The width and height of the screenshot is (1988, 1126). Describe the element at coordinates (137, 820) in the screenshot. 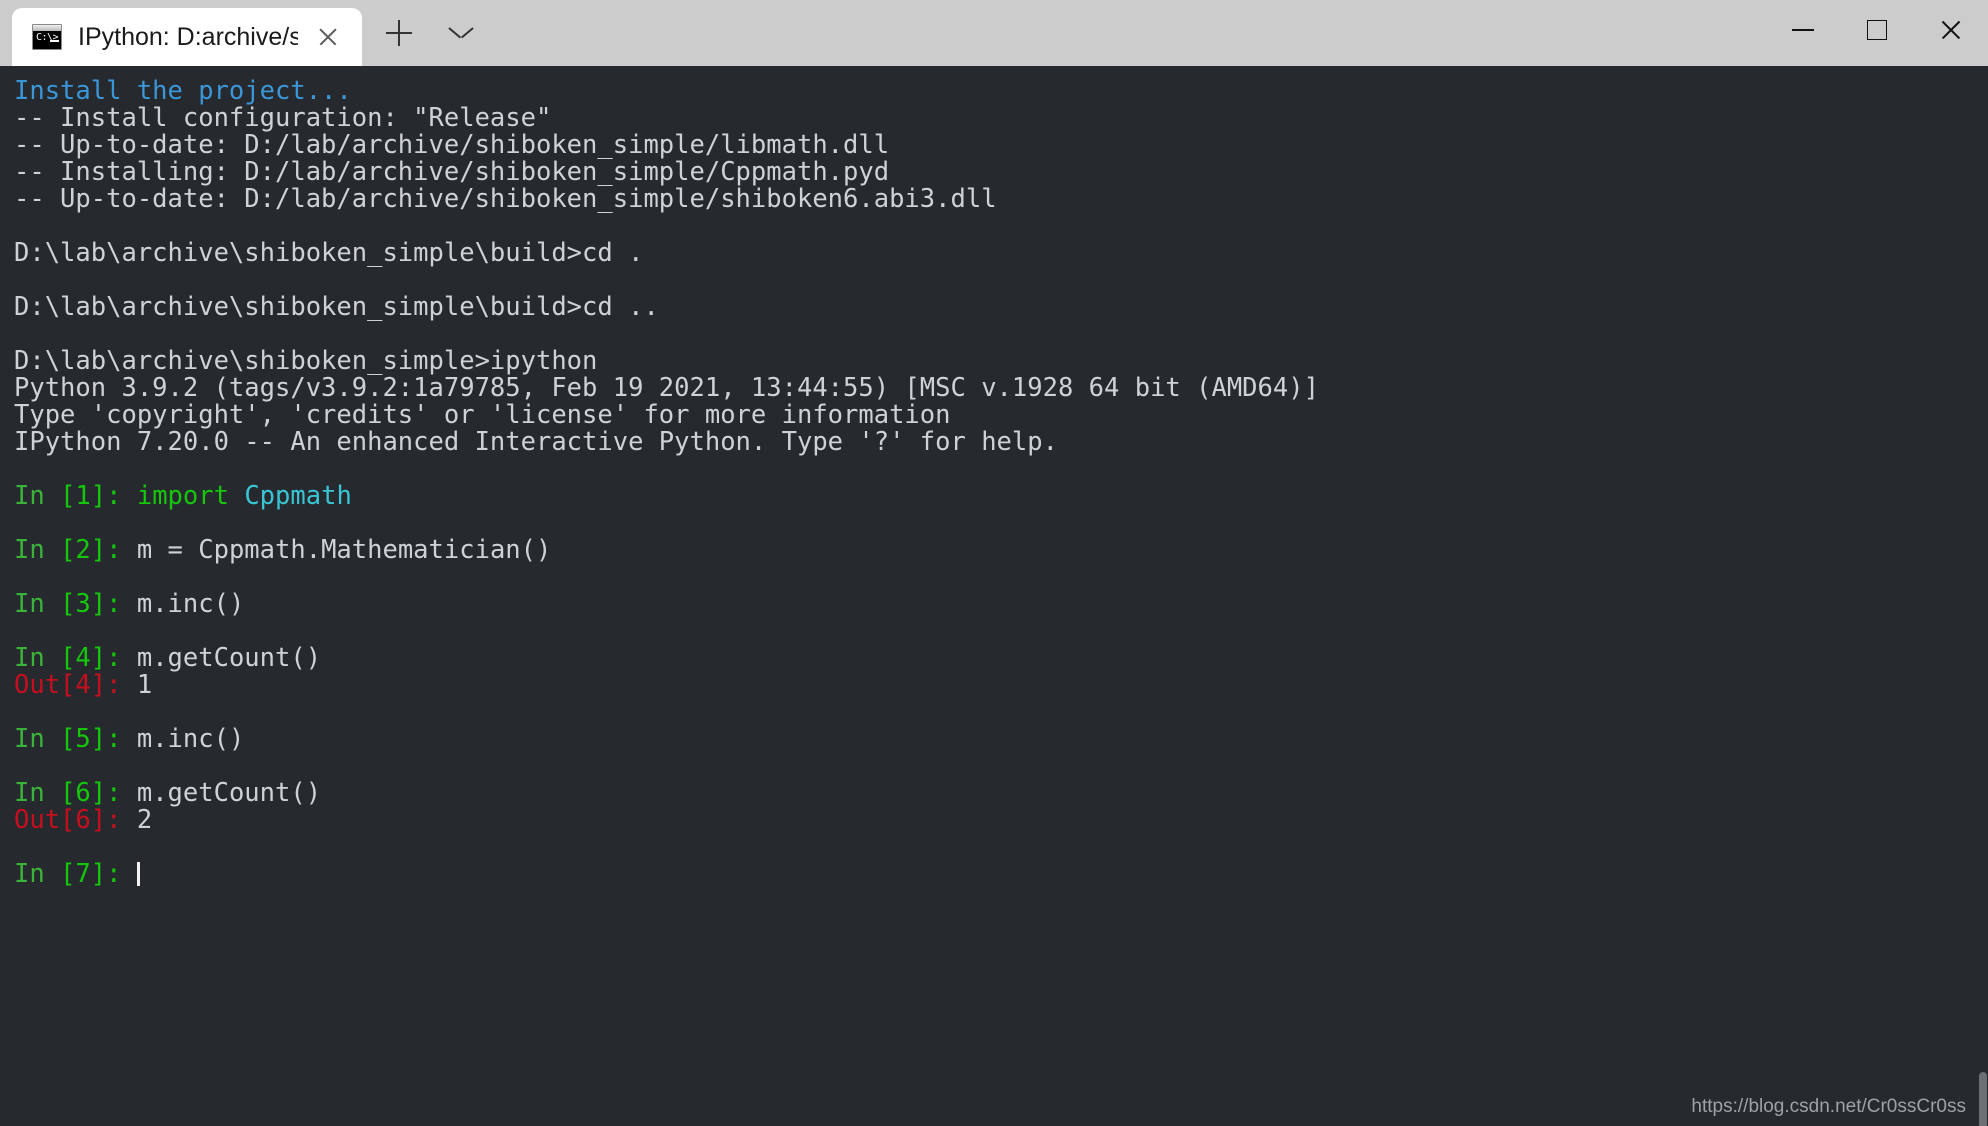

I see `terminal-text: 2` at that location.